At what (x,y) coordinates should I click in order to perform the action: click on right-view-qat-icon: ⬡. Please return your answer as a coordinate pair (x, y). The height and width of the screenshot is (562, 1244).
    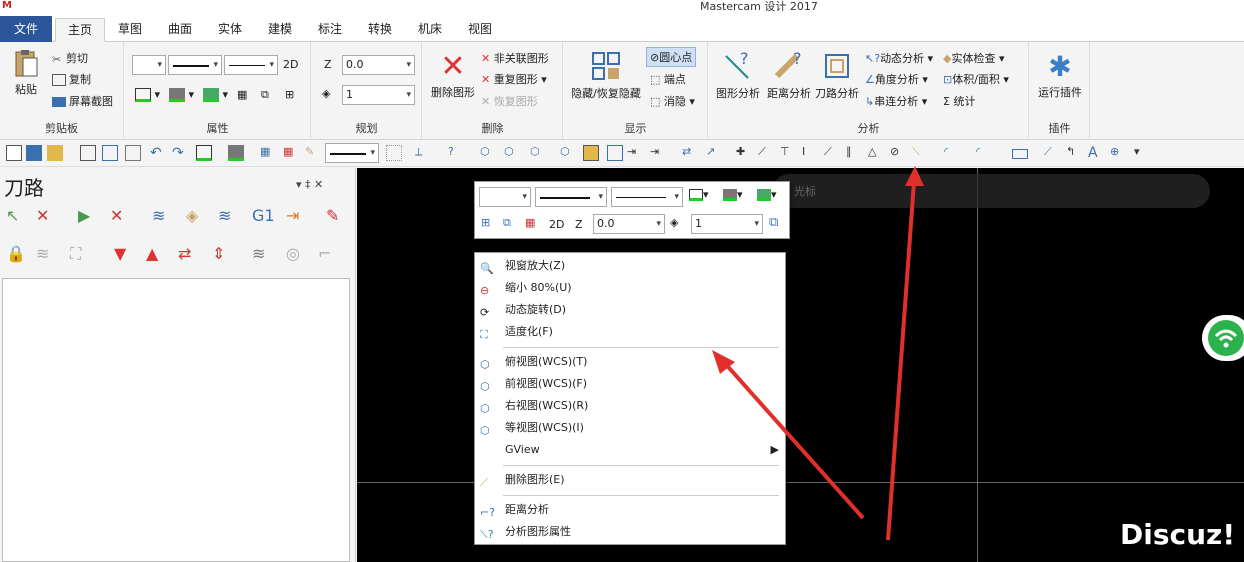
    Looking at the image, I should click on (538, 153).